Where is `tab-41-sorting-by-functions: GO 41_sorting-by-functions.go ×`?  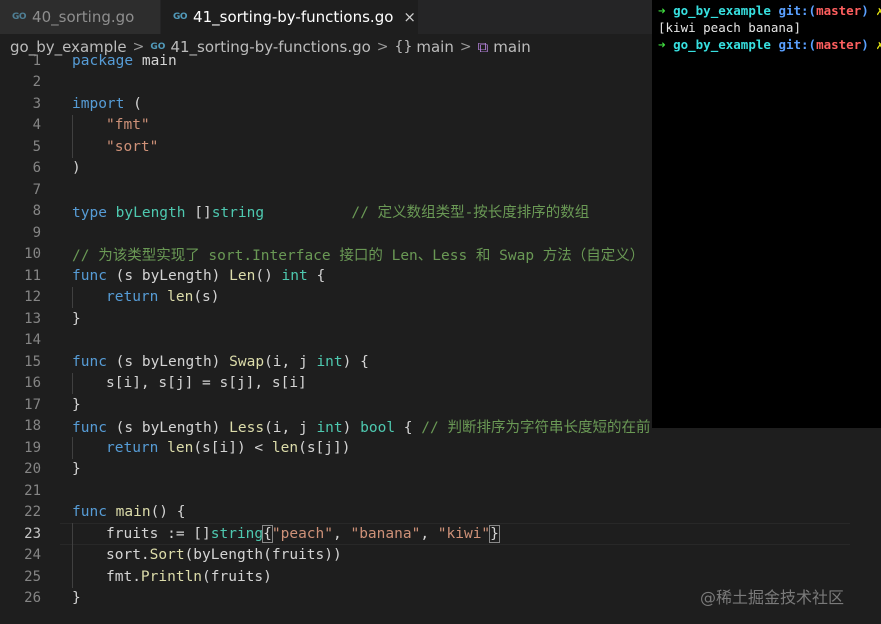 tab-41-sorting-by-functions: GO 41_sorting-by-functions.go × is located at coordinates (290, 17).